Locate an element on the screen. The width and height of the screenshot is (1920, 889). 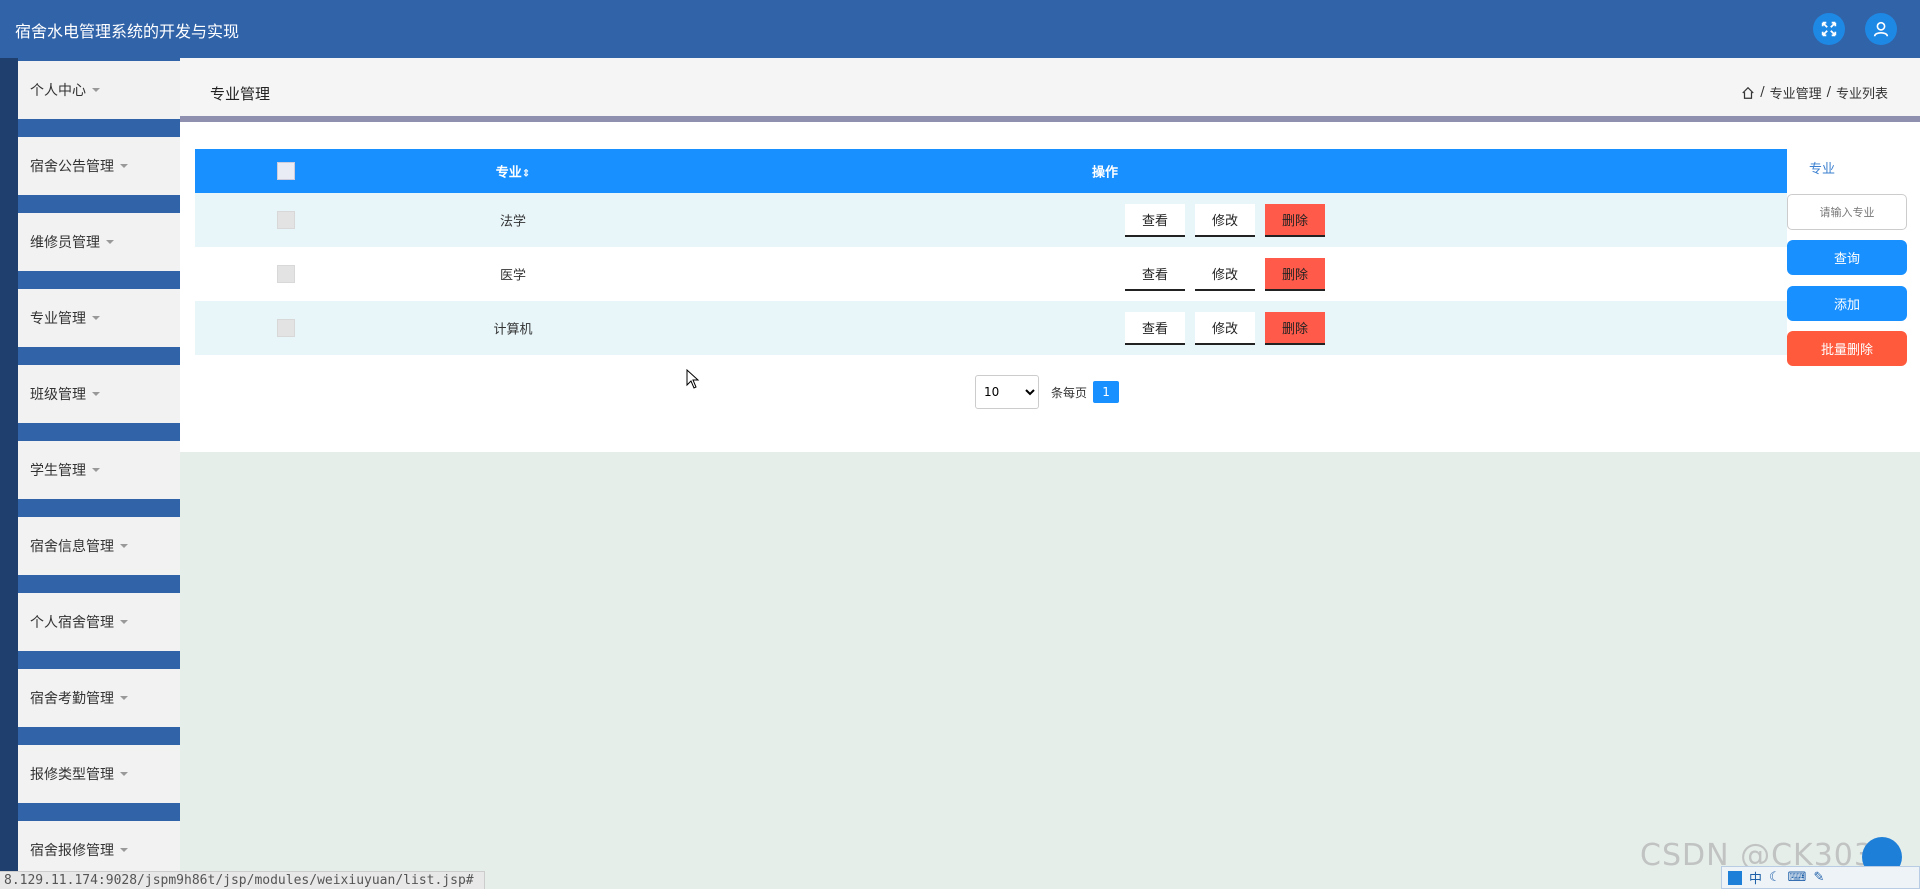
sidebar-item-notice: 宿舍公告管理 is located at coordinates (99, 166).